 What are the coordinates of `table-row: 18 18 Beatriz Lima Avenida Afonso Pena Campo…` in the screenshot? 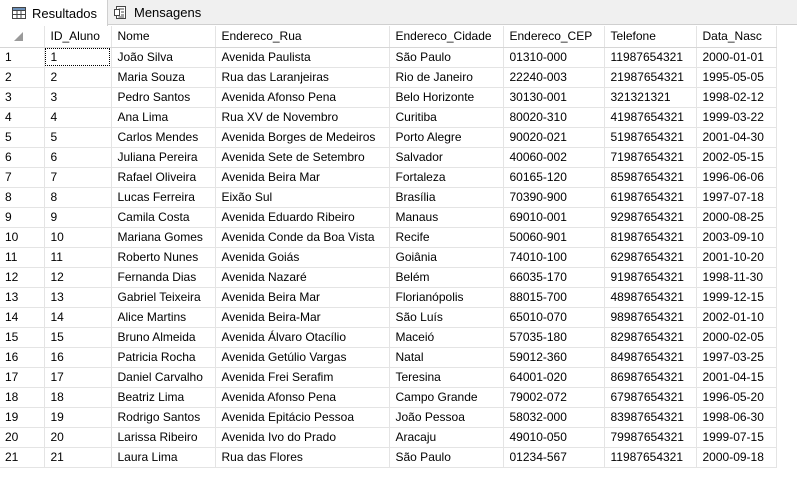 It's located at (388, 397).